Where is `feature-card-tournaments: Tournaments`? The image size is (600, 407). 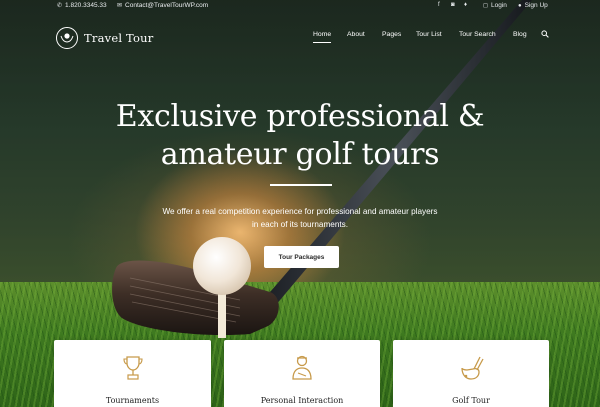
feature-card-tournaments: Tournaments is located at coordinates (132, 373).